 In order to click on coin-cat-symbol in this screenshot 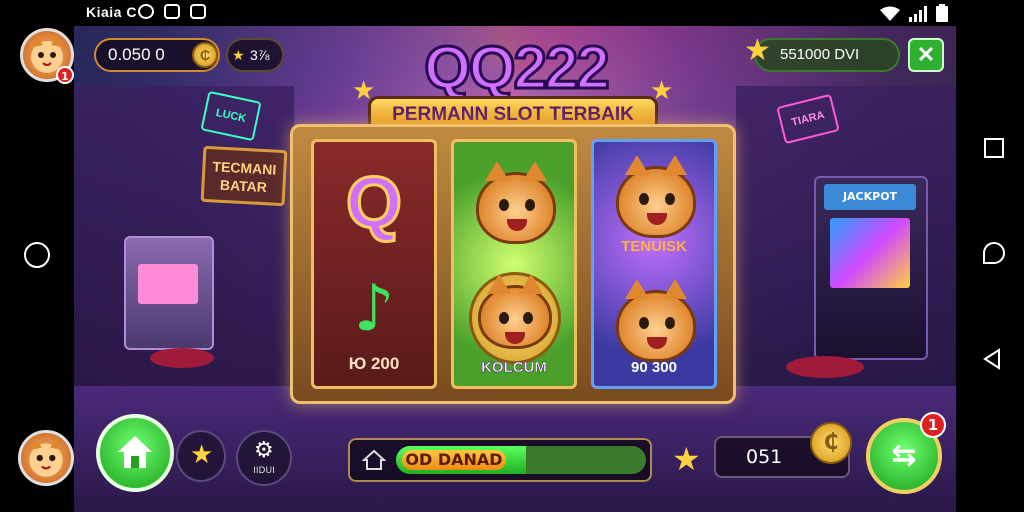, I will do `click(515, 318)`.